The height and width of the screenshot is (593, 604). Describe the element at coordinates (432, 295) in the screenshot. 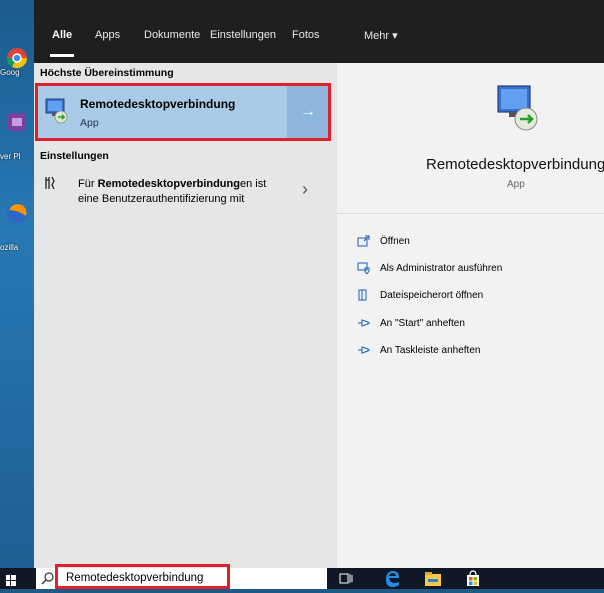

I see `action-open-file-location-label: Dateispeicherort öffnen` at that location.